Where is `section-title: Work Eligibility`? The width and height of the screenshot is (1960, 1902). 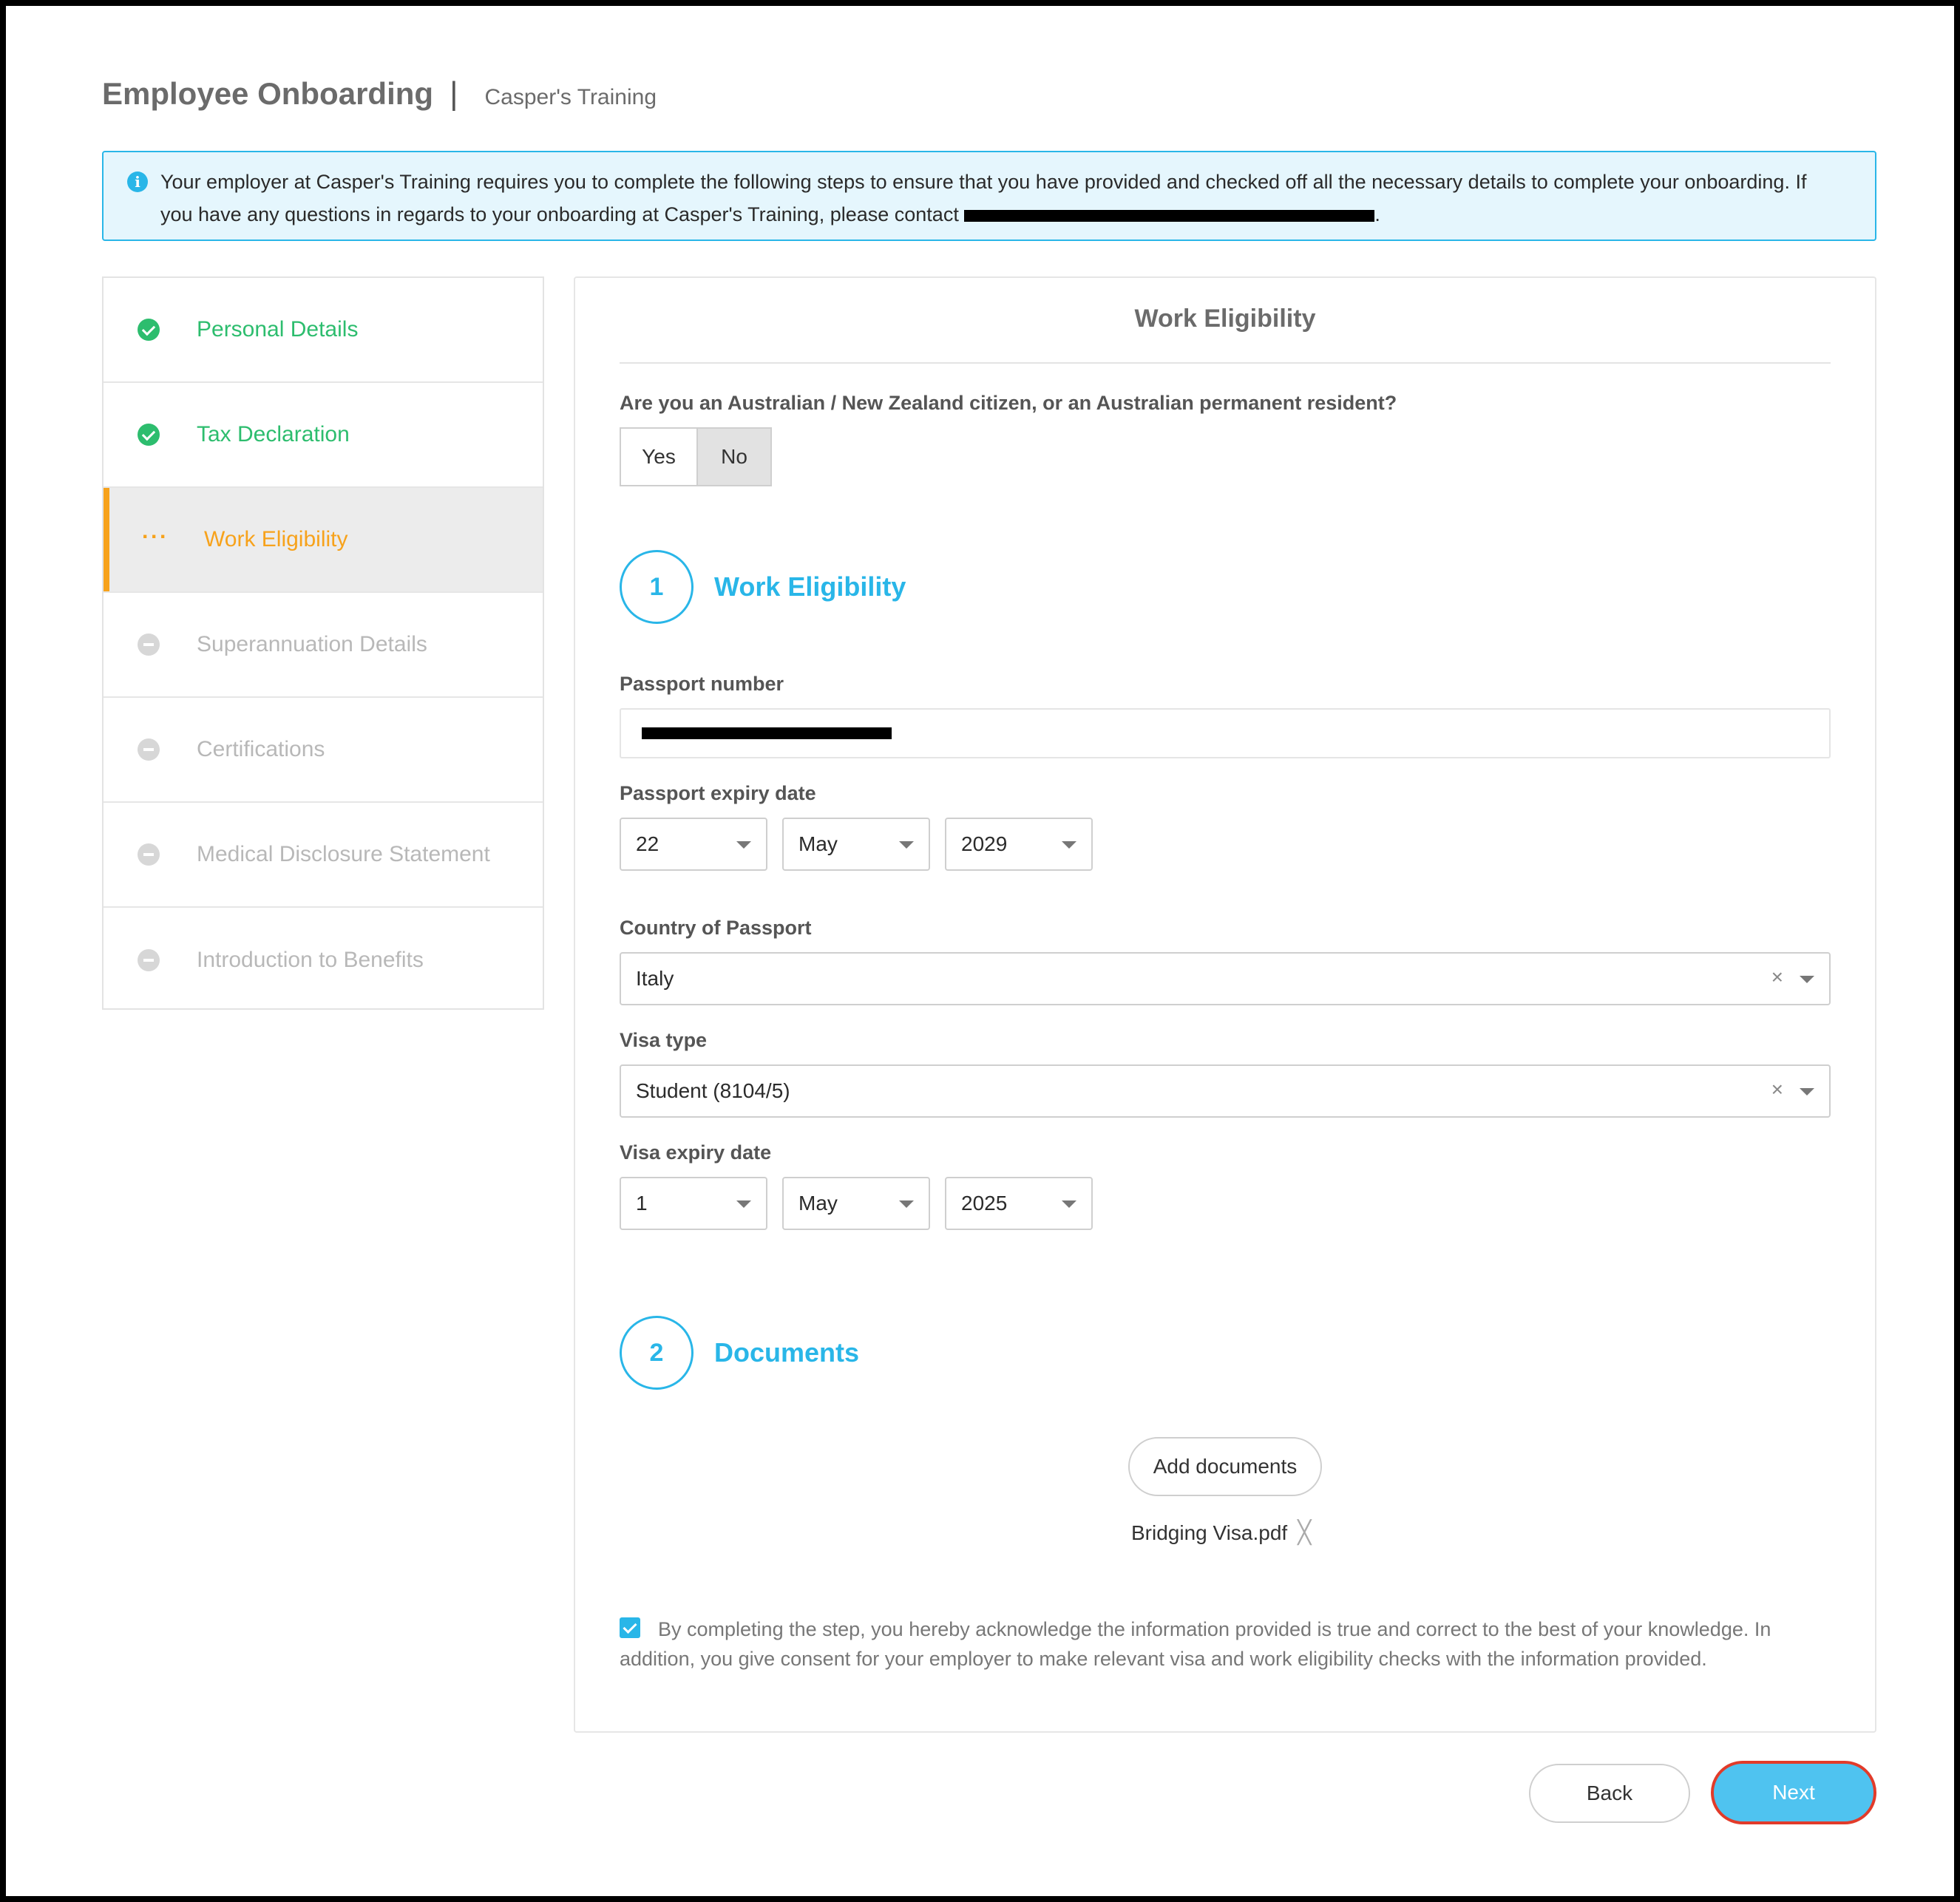
section-title: Work Eligibility is located at coordinates (810, 586).